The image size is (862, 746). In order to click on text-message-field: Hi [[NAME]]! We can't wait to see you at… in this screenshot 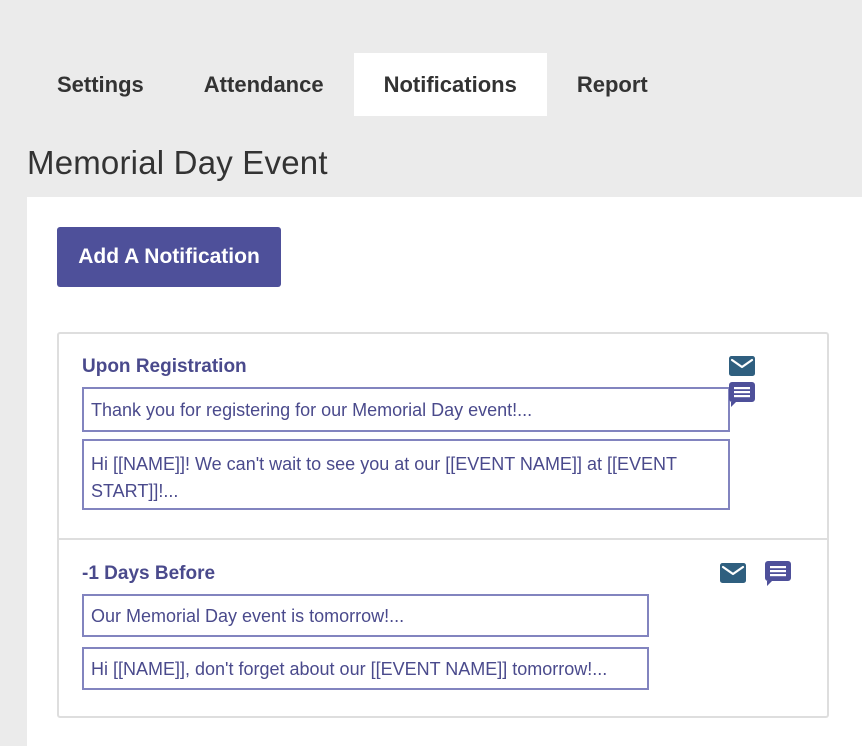, I will do `click(406, 474)`.